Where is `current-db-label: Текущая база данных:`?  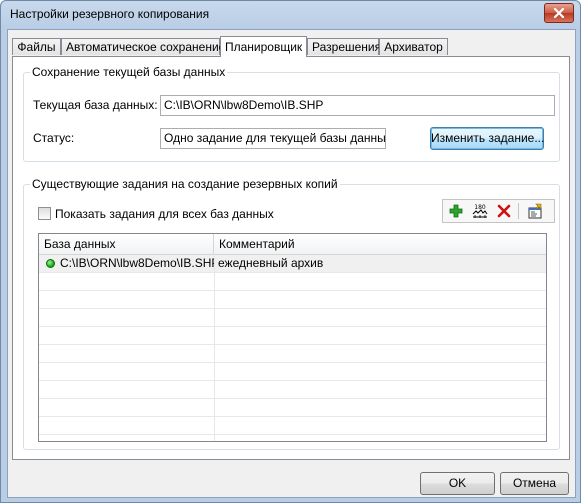 current-db-label: Текущая база данных: is located at coordinates (95, 105).